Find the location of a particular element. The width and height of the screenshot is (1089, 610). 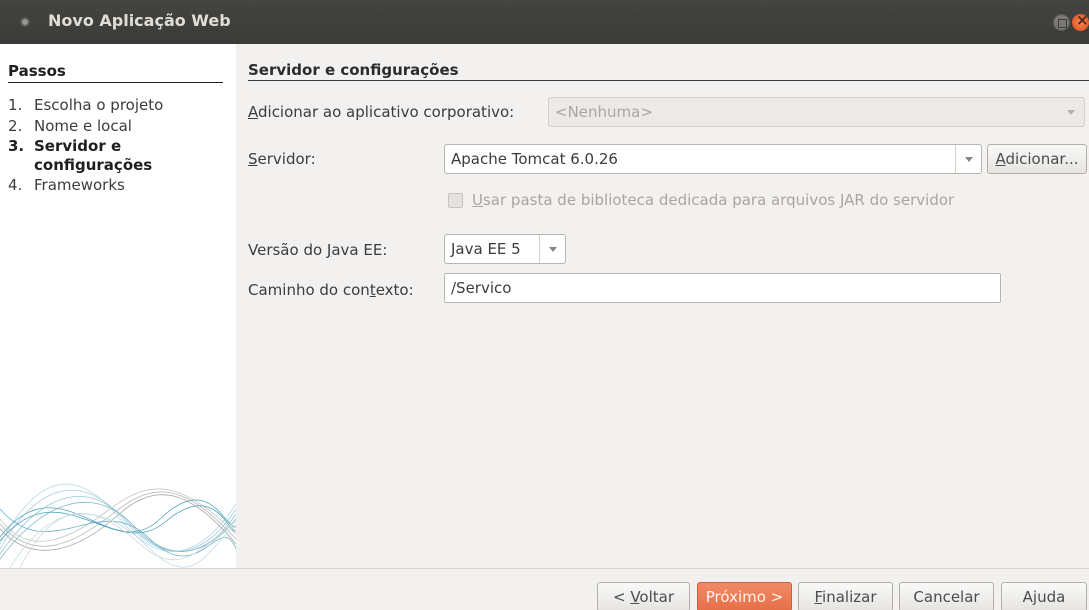

steps-heading: Passos is located at coordinates (37, 71).